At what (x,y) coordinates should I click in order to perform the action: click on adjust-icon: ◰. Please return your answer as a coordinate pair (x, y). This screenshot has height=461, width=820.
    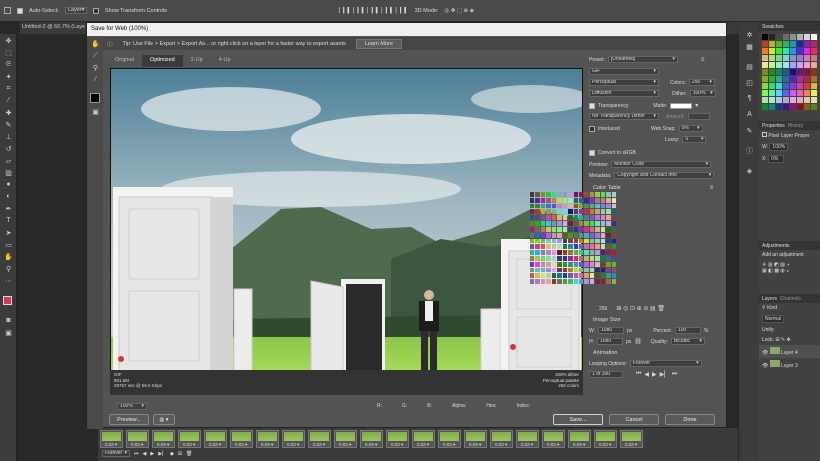
    Looking at the image, I should click on (749, 82).